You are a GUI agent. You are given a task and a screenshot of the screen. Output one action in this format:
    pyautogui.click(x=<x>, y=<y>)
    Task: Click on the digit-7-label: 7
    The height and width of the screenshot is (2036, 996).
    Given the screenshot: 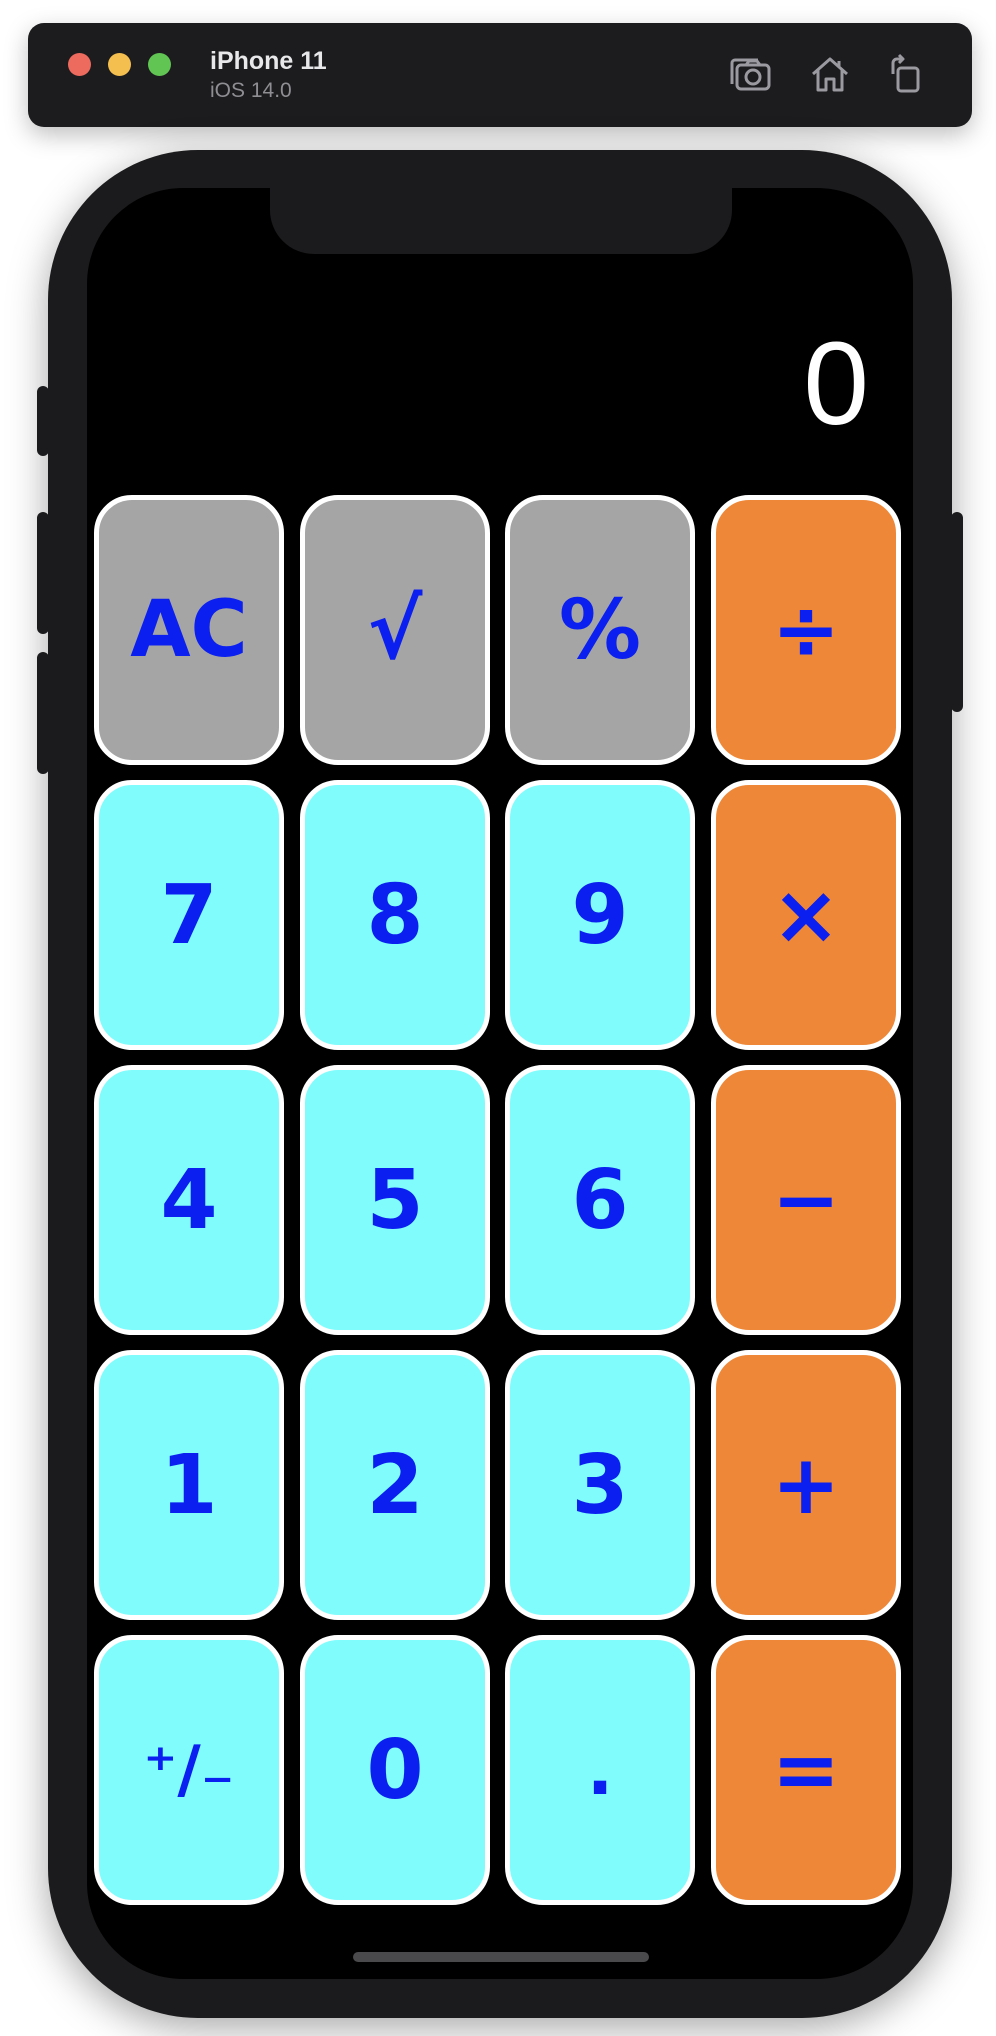 What is the action you would take?
    pyautogui.click(x=189, y=915)
    